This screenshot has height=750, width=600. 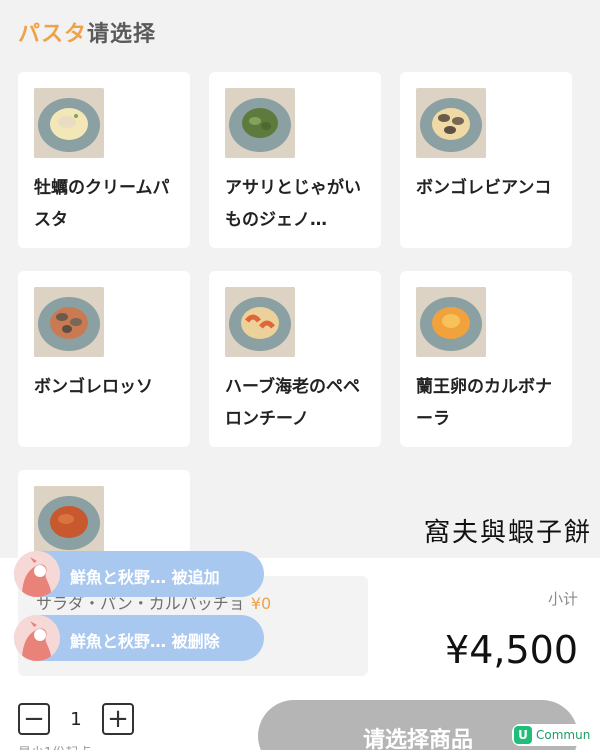 I want to click on subtotal-value: ¥4,500, so click(x=511, y=650).